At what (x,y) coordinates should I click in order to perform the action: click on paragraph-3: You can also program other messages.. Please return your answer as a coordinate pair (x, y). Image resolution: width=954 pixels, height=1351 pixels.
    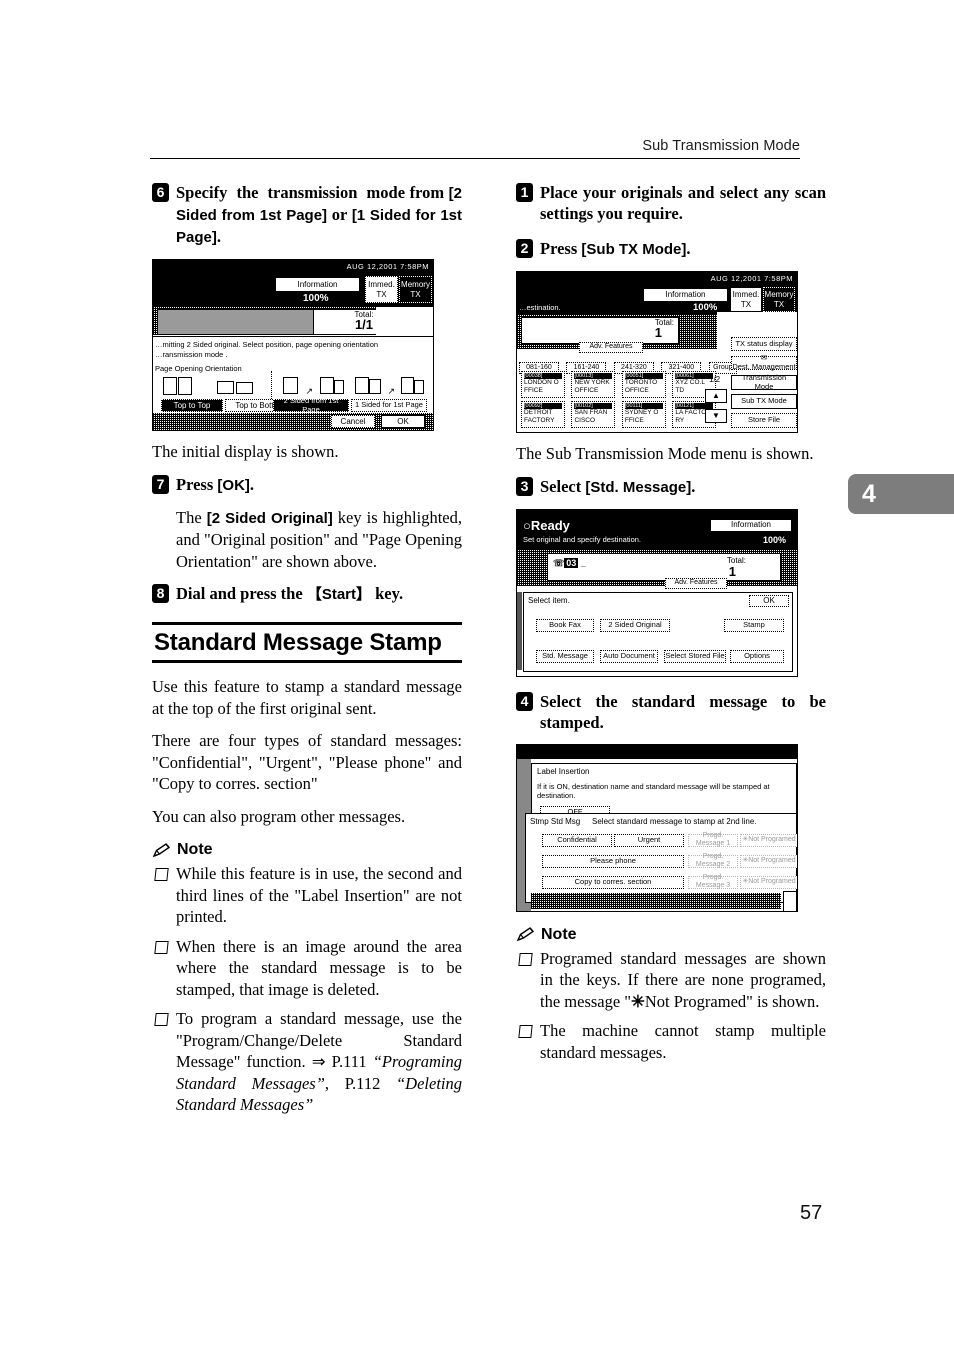
    Looking at the image, I should click on (279, 816).